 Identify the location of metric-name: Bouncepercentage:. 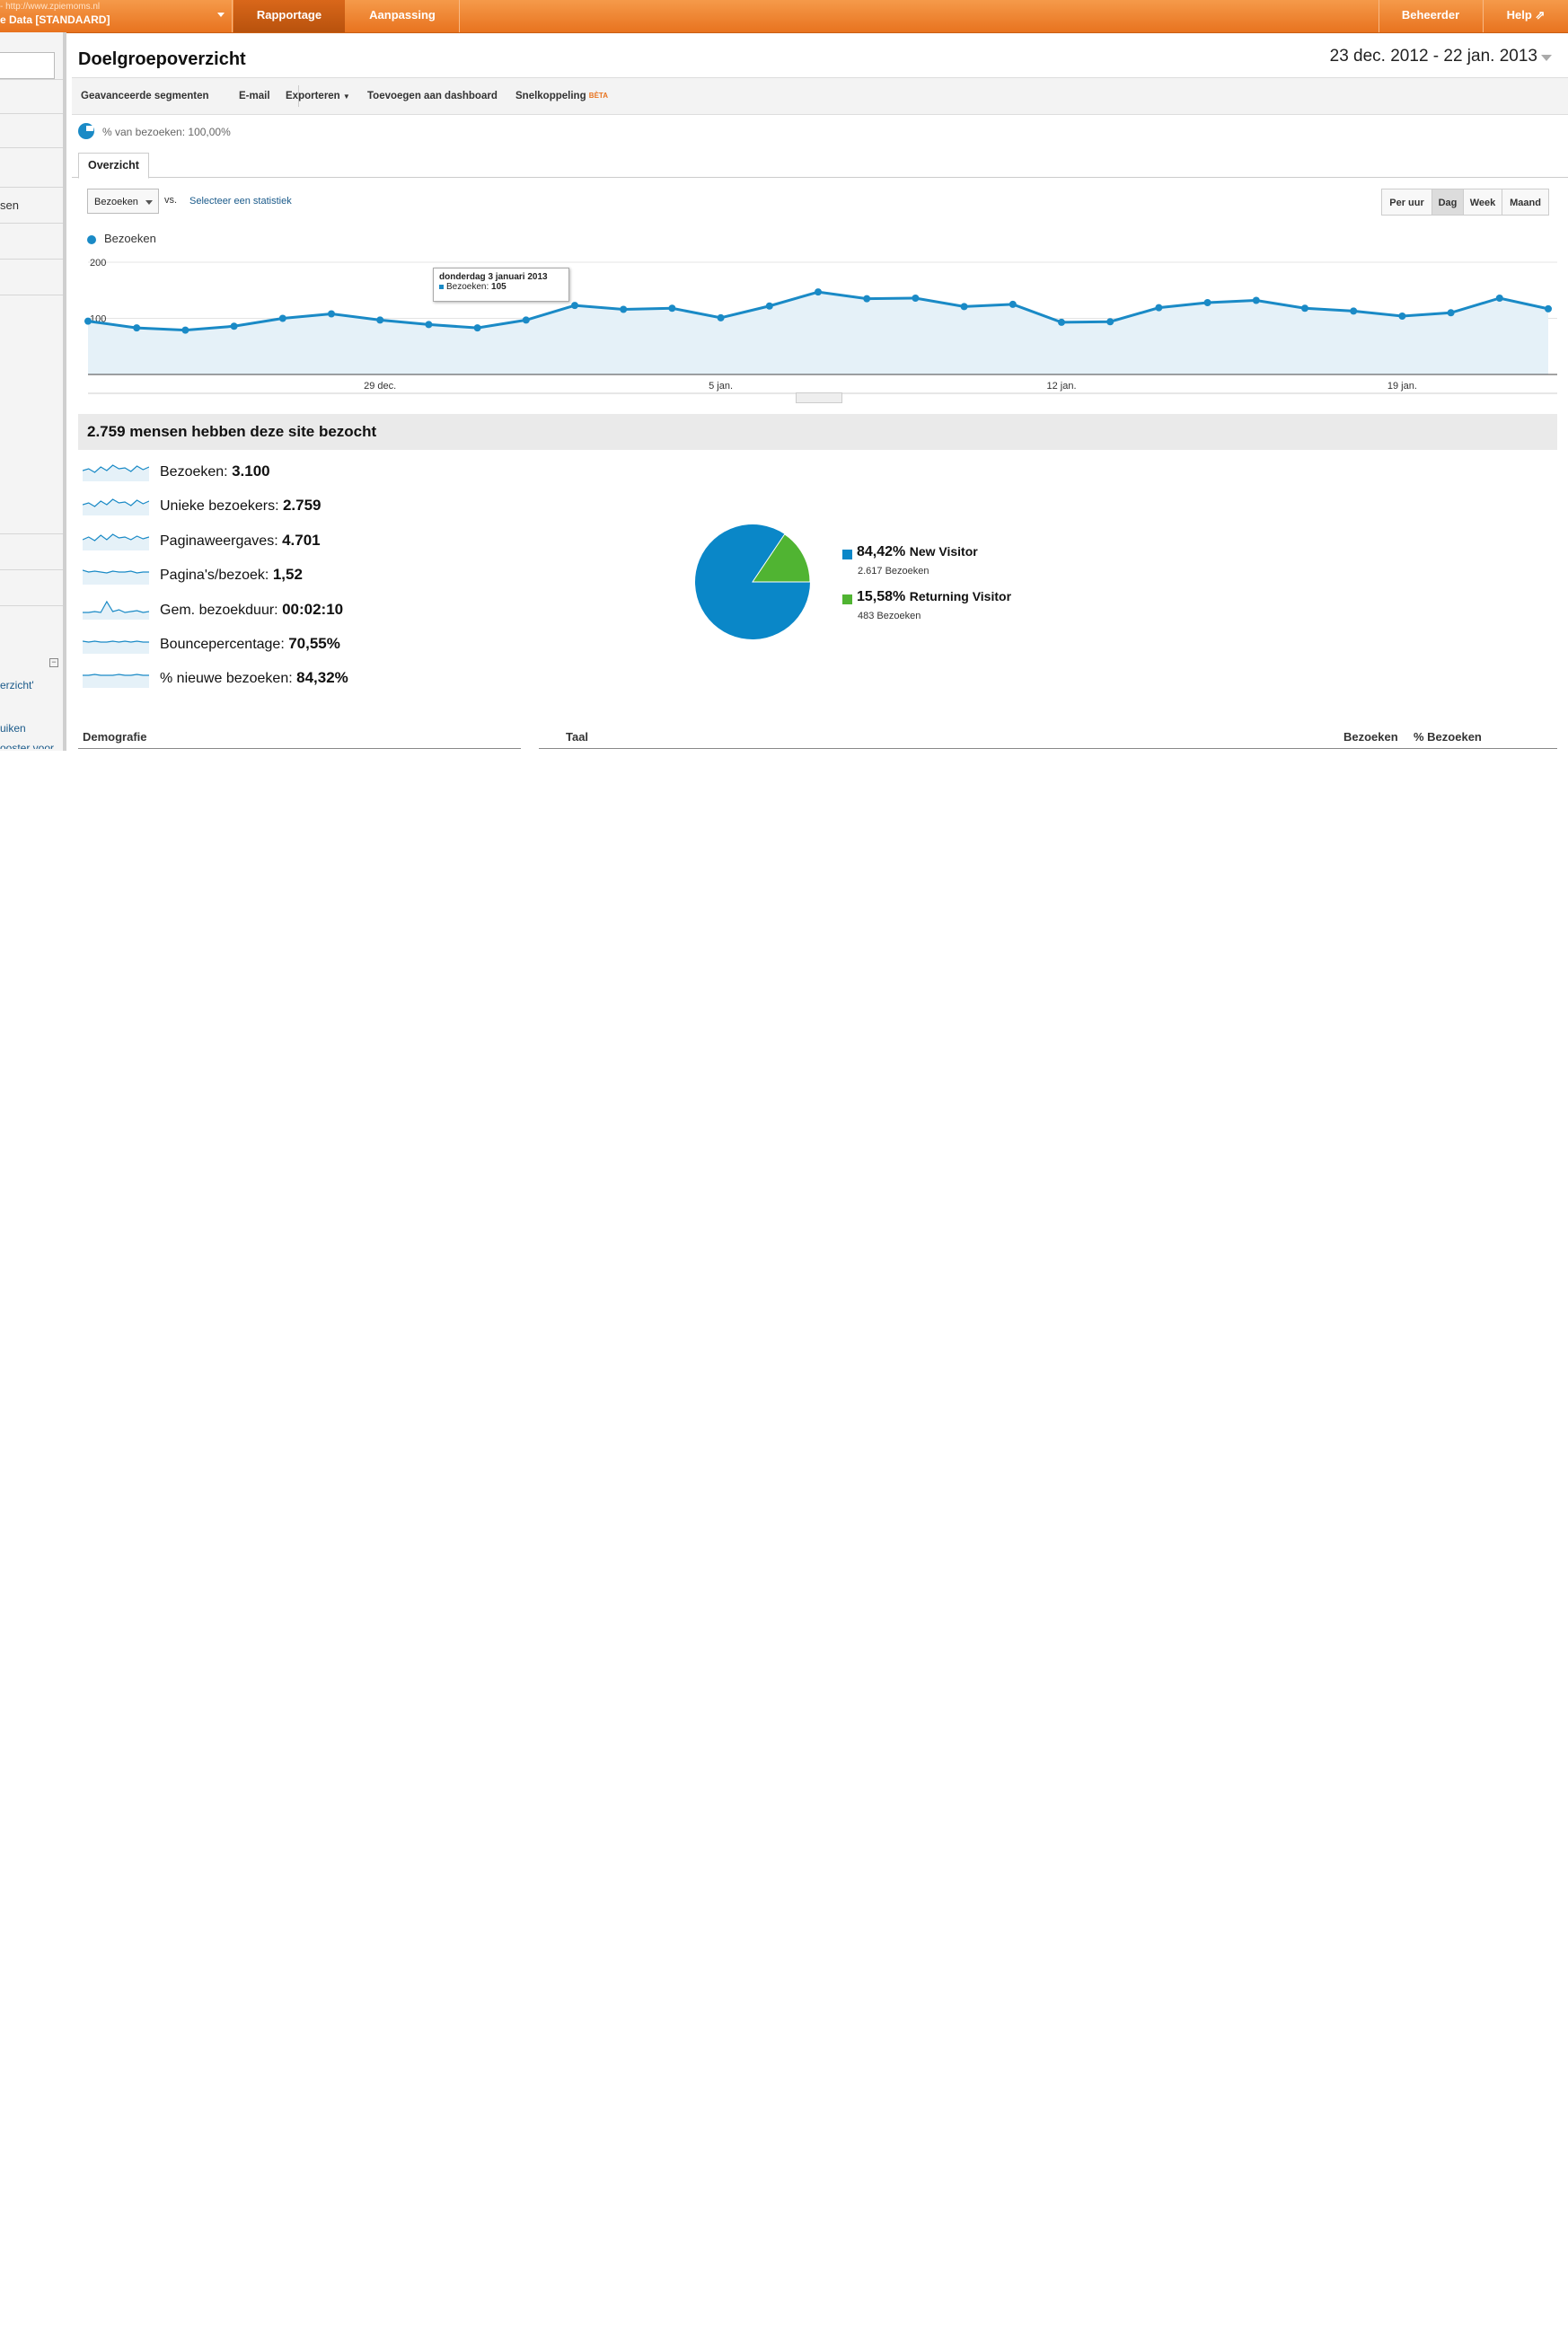
(224, 645).